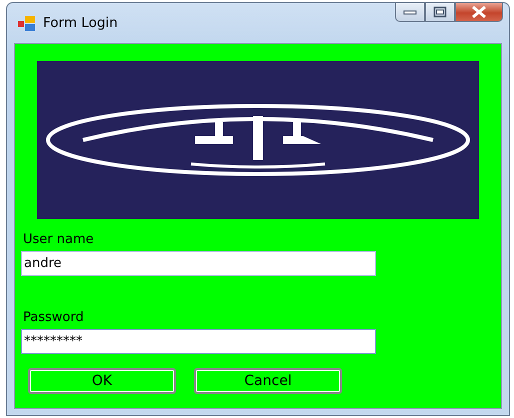 The width and height of the screenshot is (514, 418). What do you see at coordinates (198, 341) in the screenshot?
I see `password-field: *********` at bounding box center [198, 341].